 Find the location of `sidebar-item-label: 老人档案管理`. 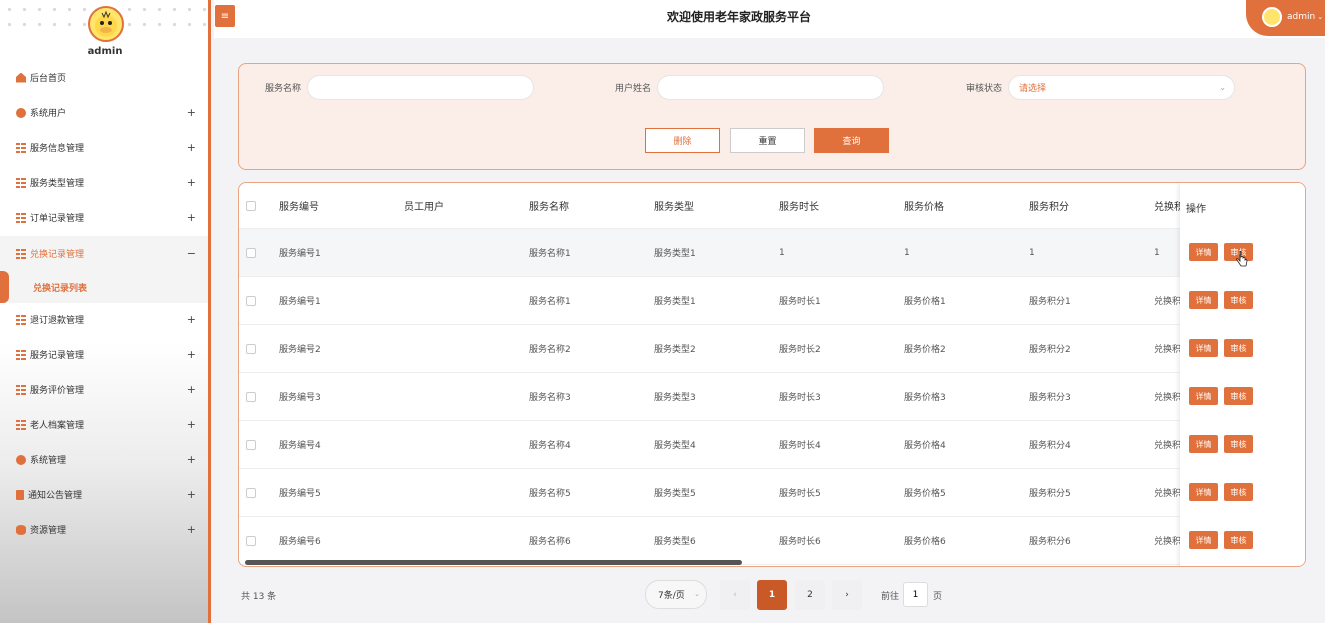

sidebar-item-label: 老人档案管理 is located at coordinates (57, 426).